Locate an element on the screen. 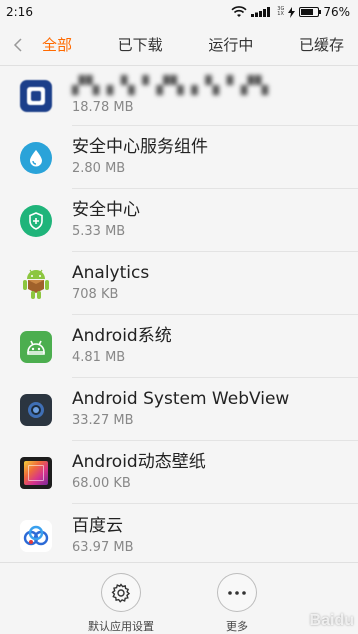  list-item: ▞▚▗▝▖▘▞▚▗▝▖▘▞▚ 18.78 MB is located at coordinates (179, 96).